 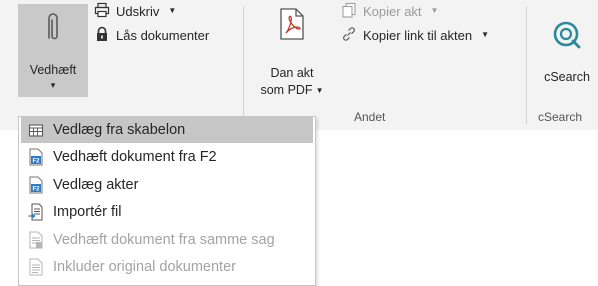 I want to click on vedhaeft-label: Vedhæft, so click(x=53, y=70).